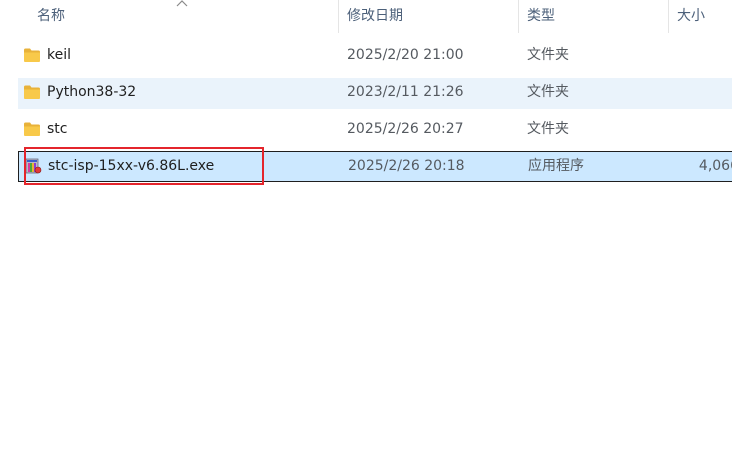 This screenshot has height=461, width=732. I want to click on file-type: 应用程序, so click(556, 166).